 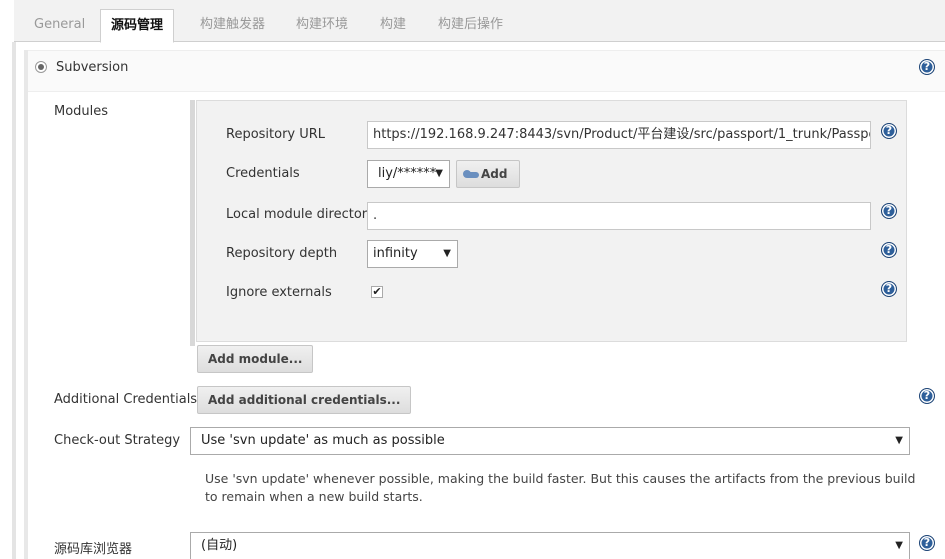 I want to click on left-gutter-bar, so click(x=14, y=300).